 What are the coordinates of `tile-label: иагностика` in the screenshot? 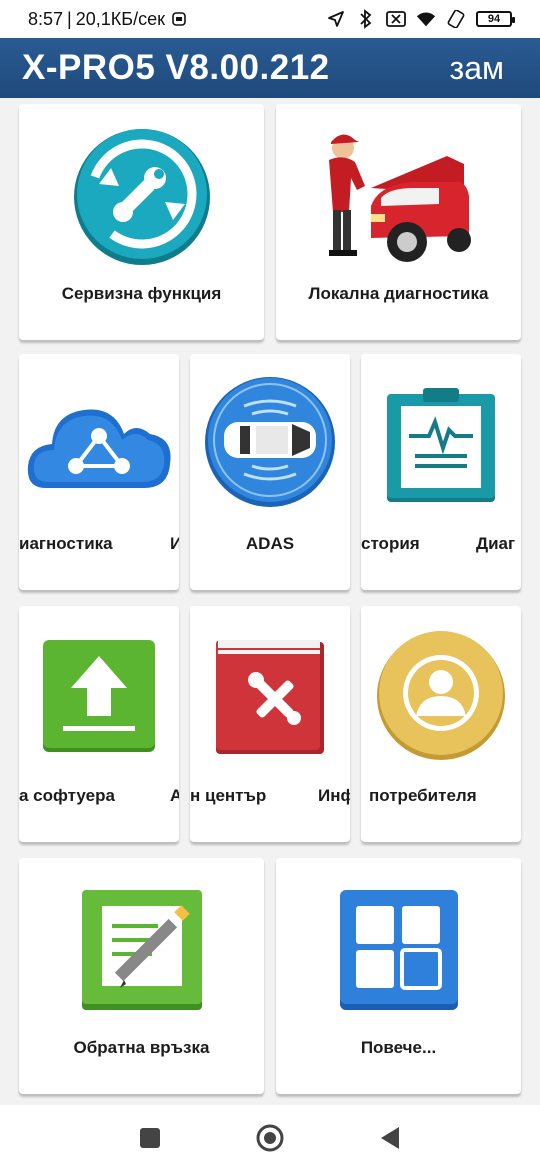 It's located at (66, 543).